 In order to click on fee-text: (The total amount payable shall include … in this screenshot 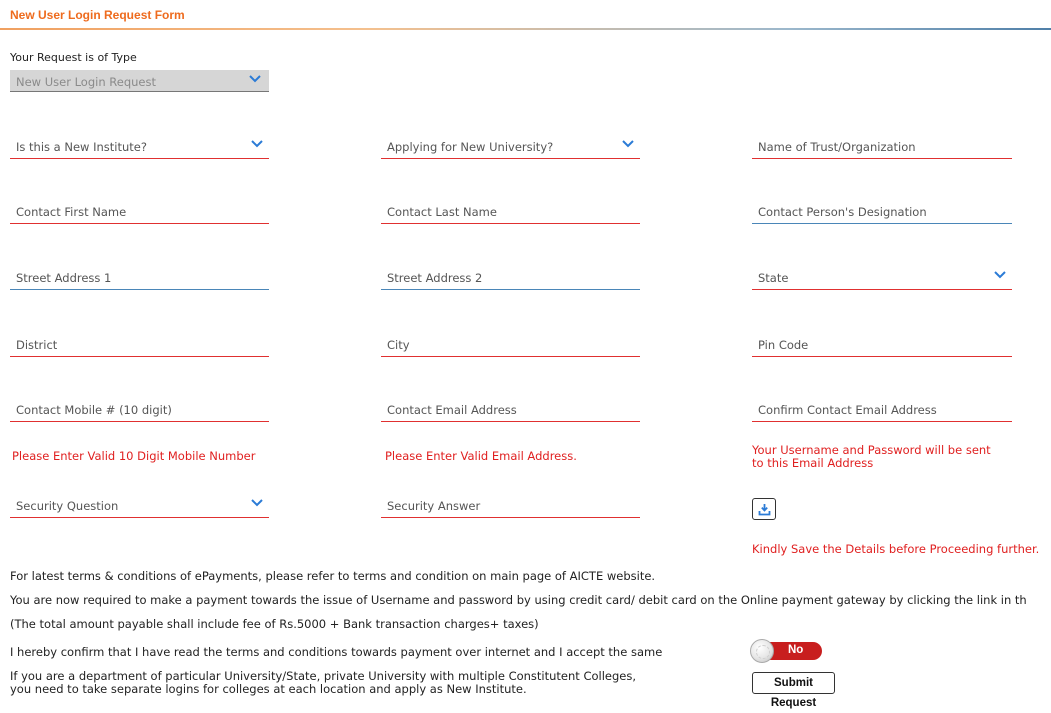, I will do `click(274, 624)`.